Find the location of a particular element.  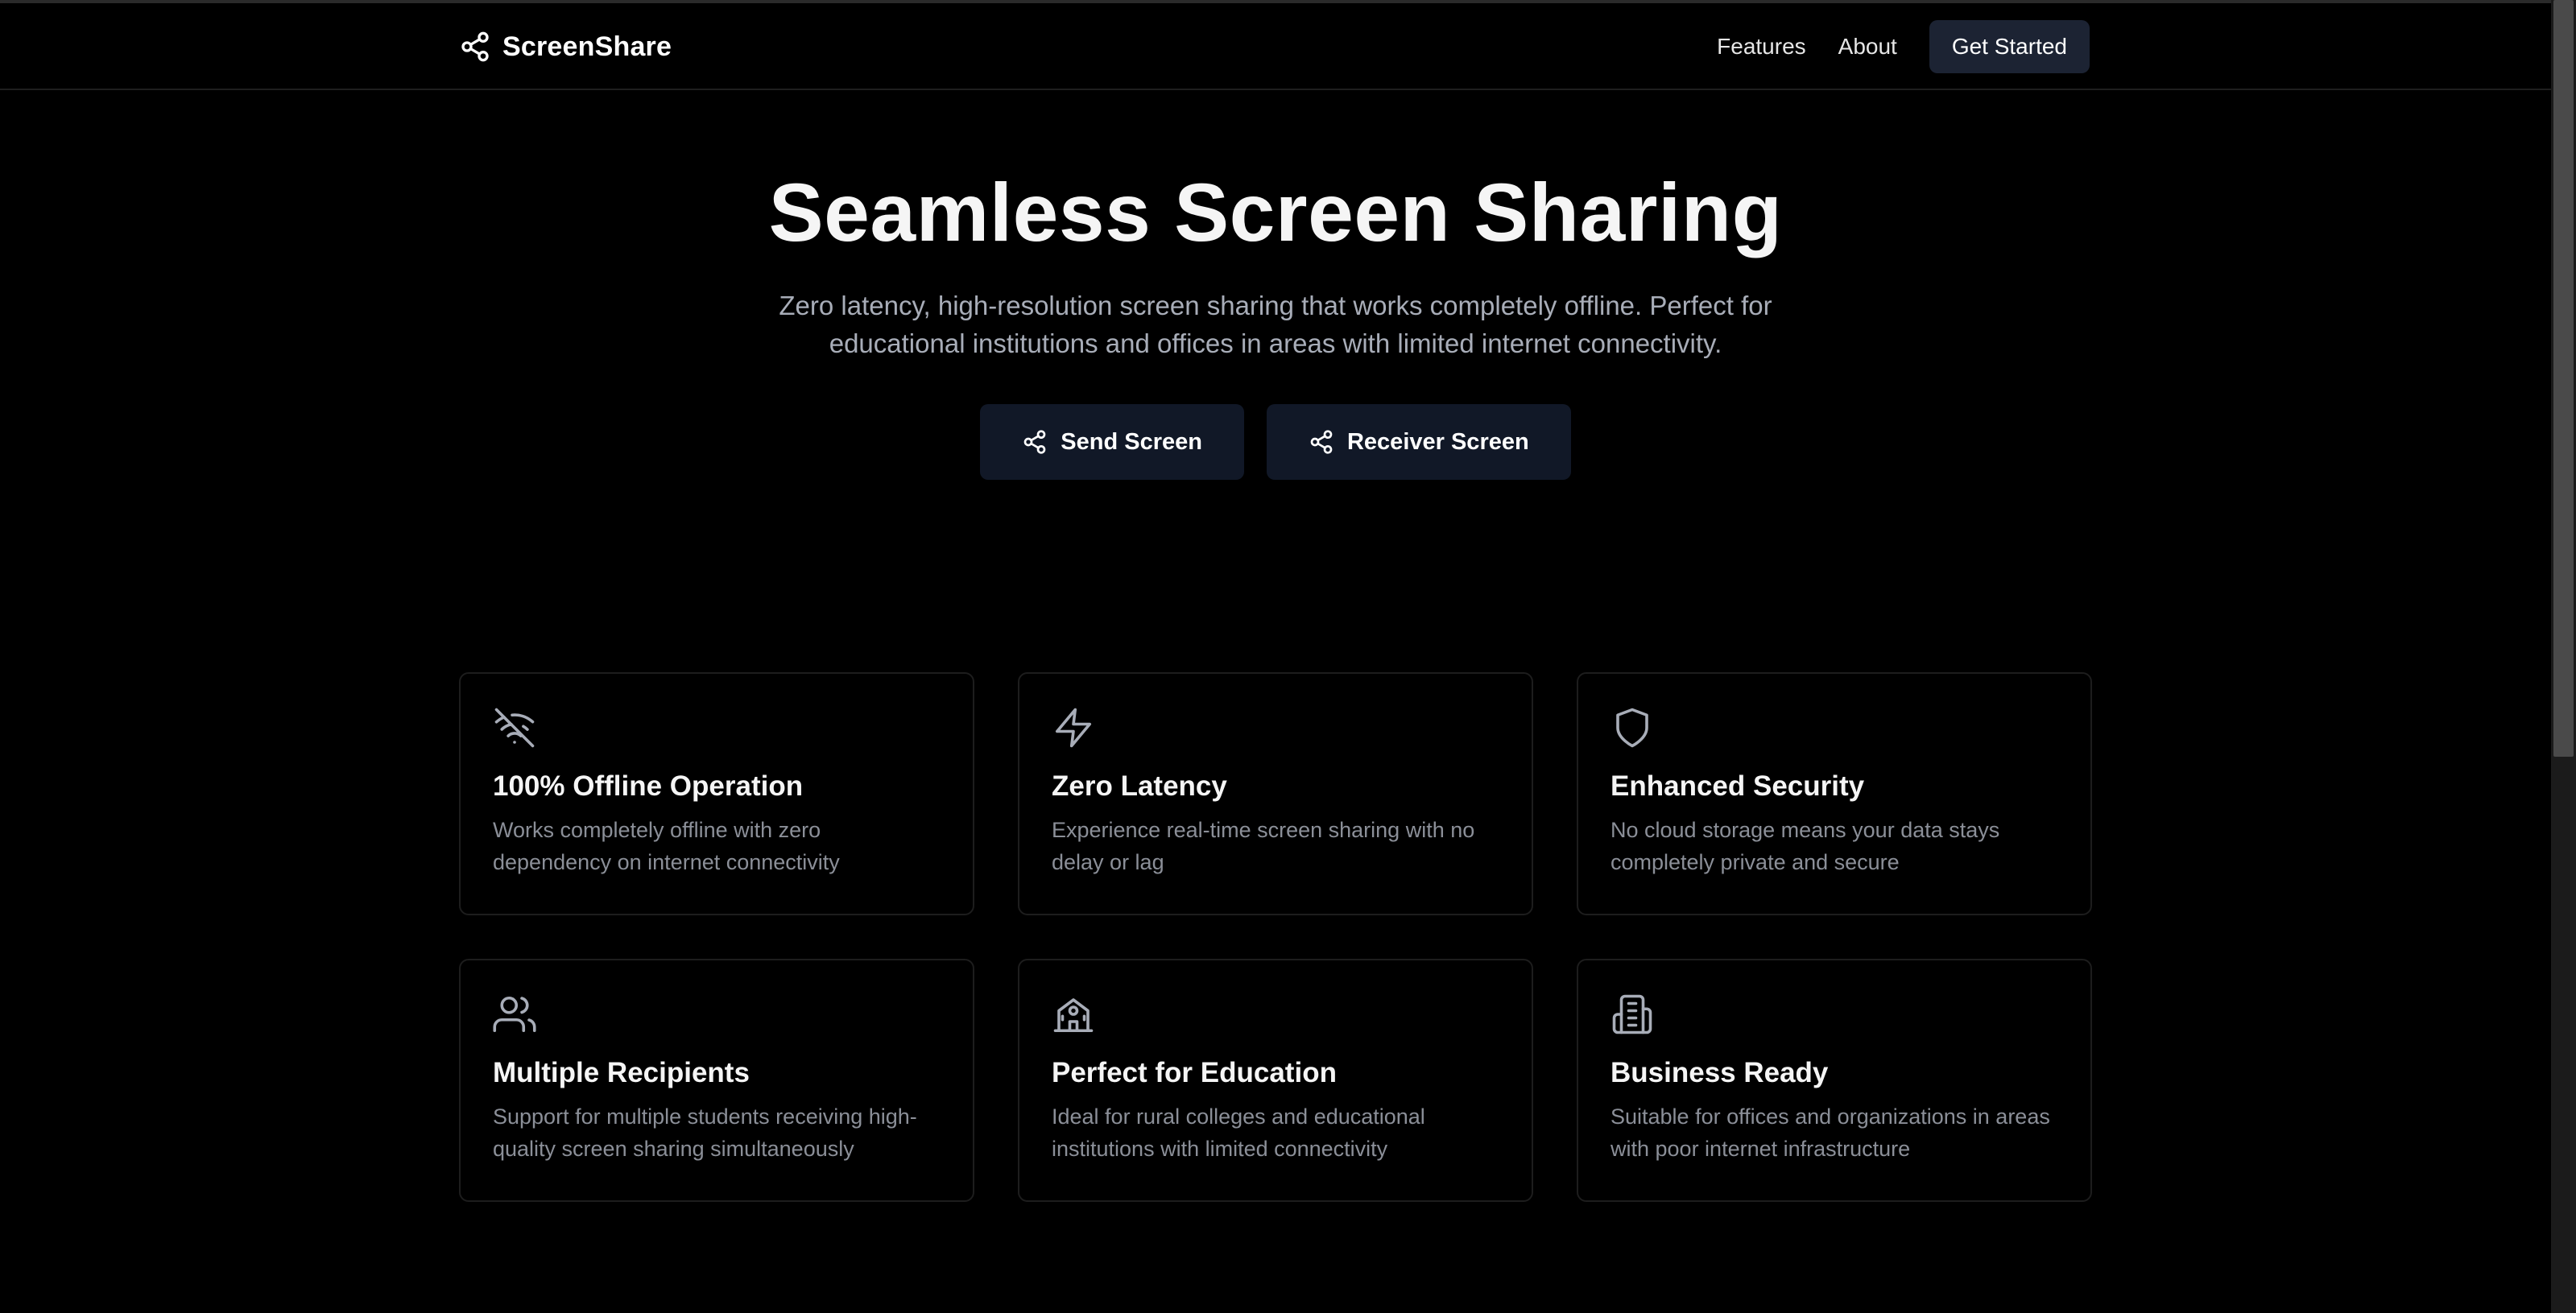

send-screen-button: Send Screen is located at coordinates (1112, 442).